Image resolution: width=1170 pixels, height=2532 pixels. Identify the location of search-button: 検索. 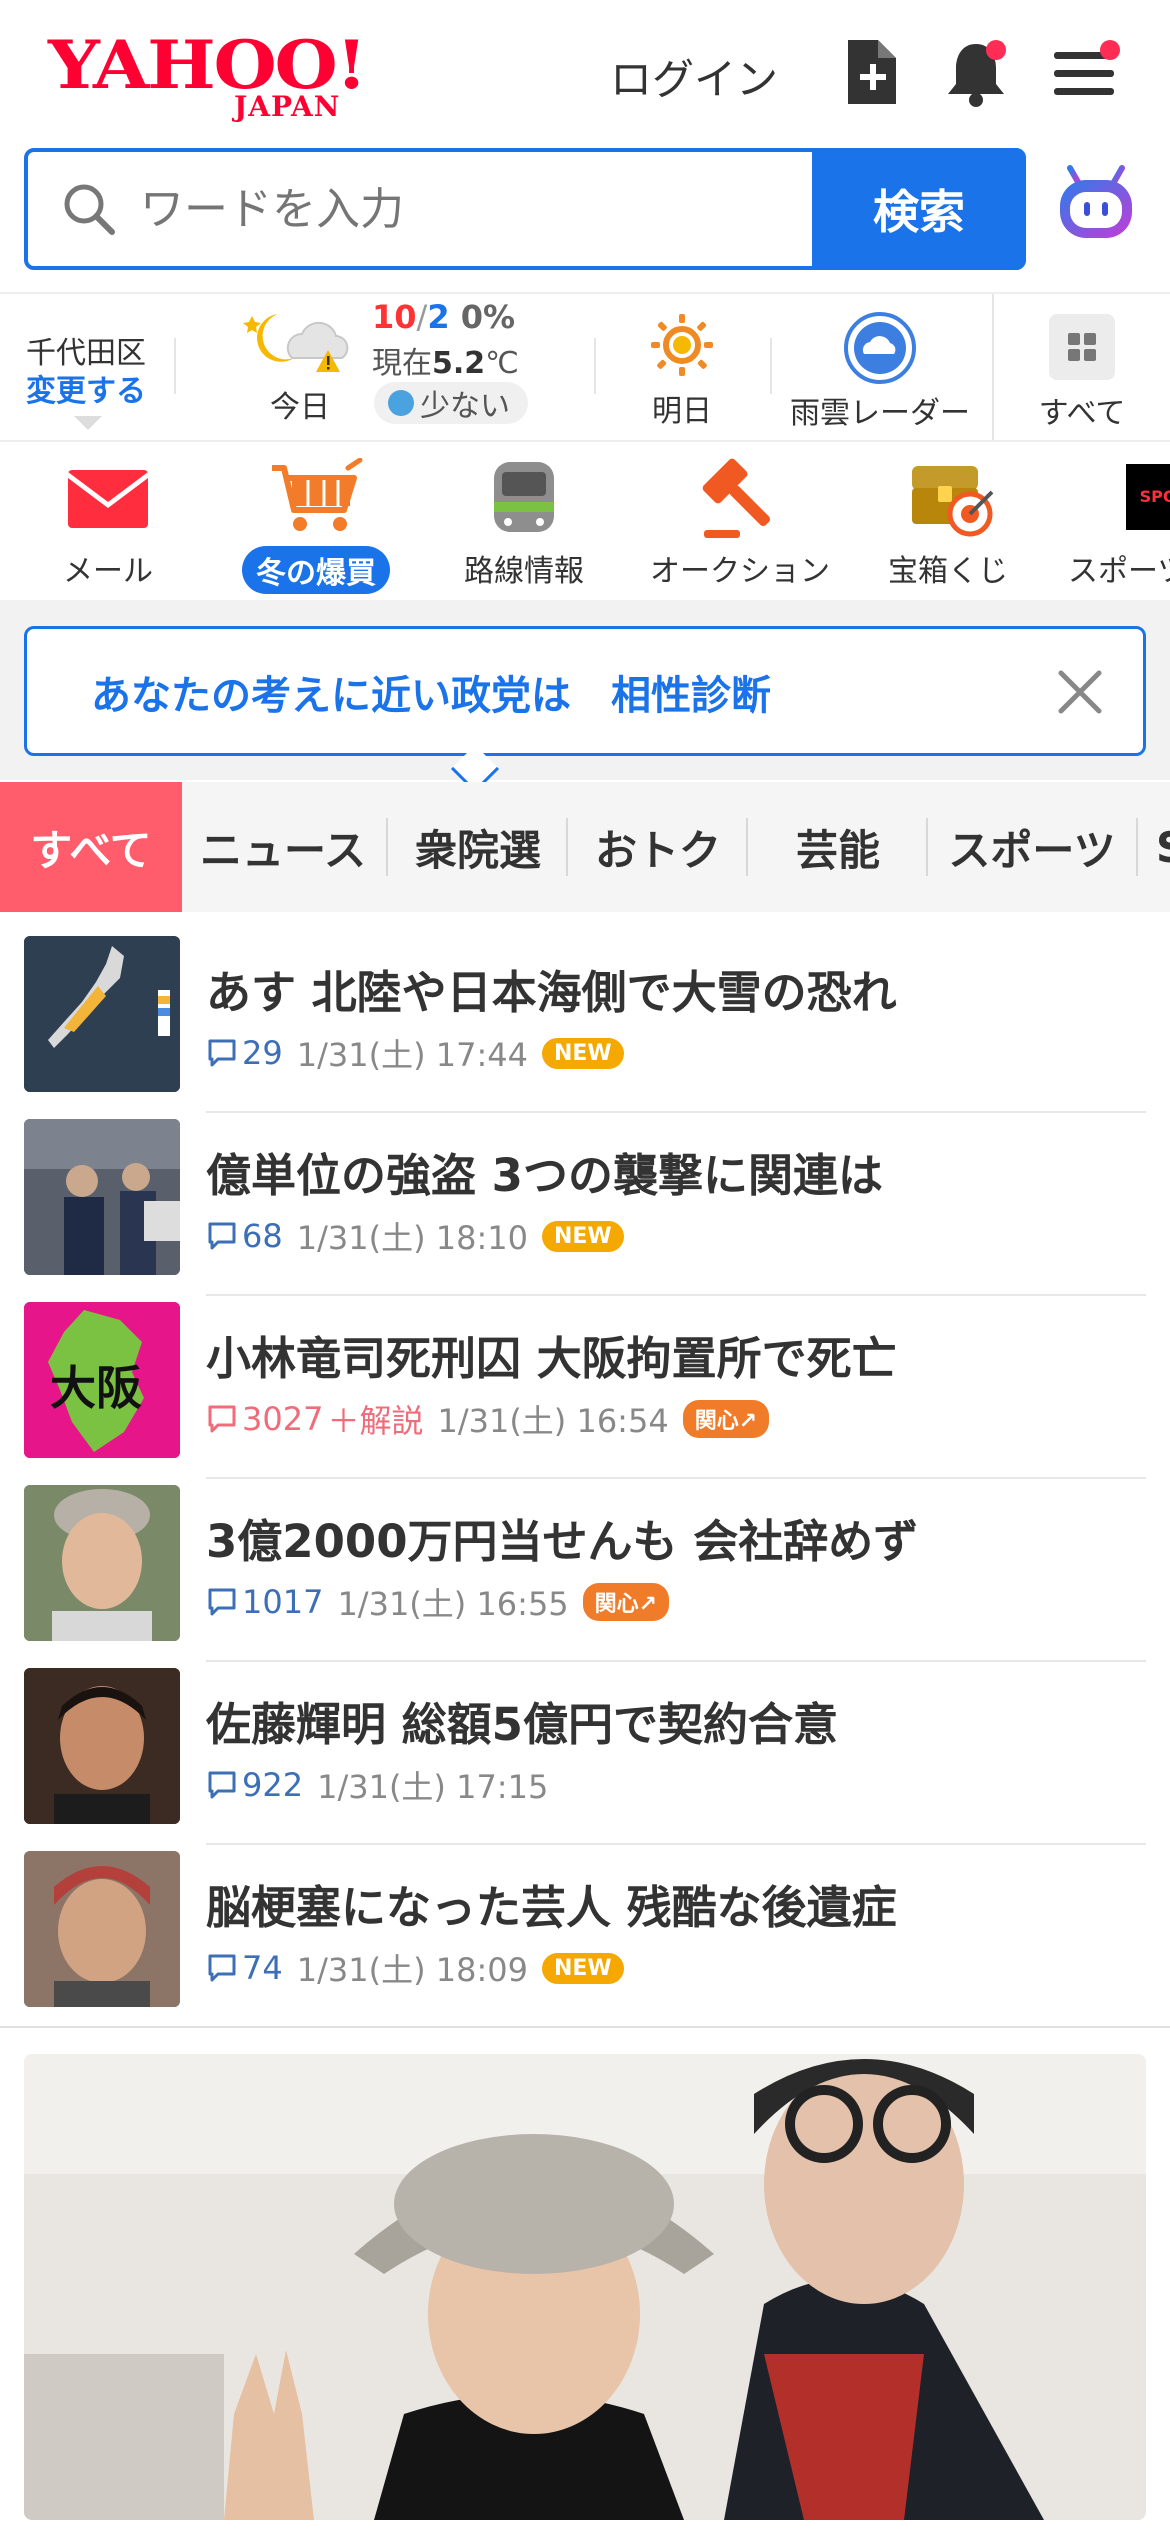
(919, 209).